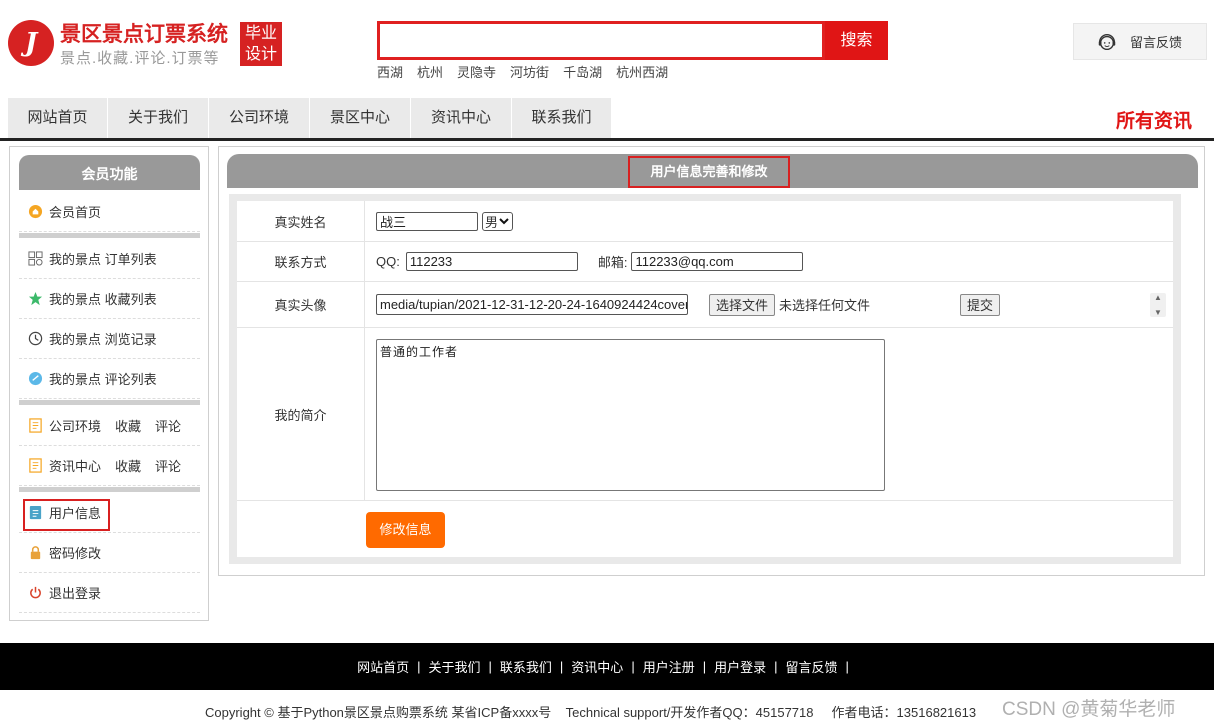 This screenshot has width=1214, height=728. Describe the element at coordinates (75, 465) in the screenshot. I see `news-link: 资讯中心` at that location.